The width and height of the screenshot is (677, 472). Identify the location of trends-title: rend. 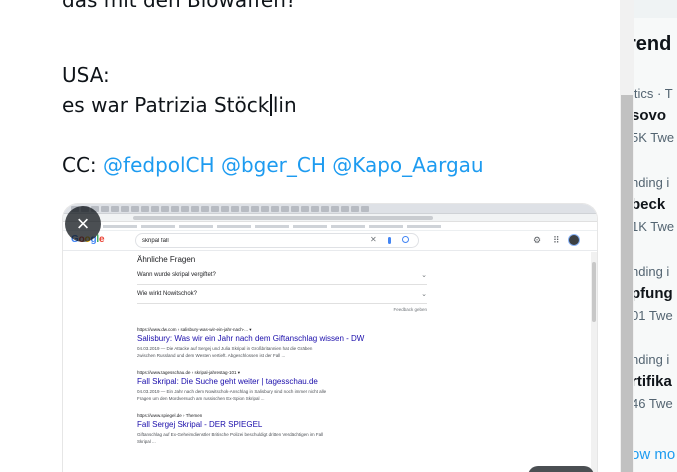
(653, 44).